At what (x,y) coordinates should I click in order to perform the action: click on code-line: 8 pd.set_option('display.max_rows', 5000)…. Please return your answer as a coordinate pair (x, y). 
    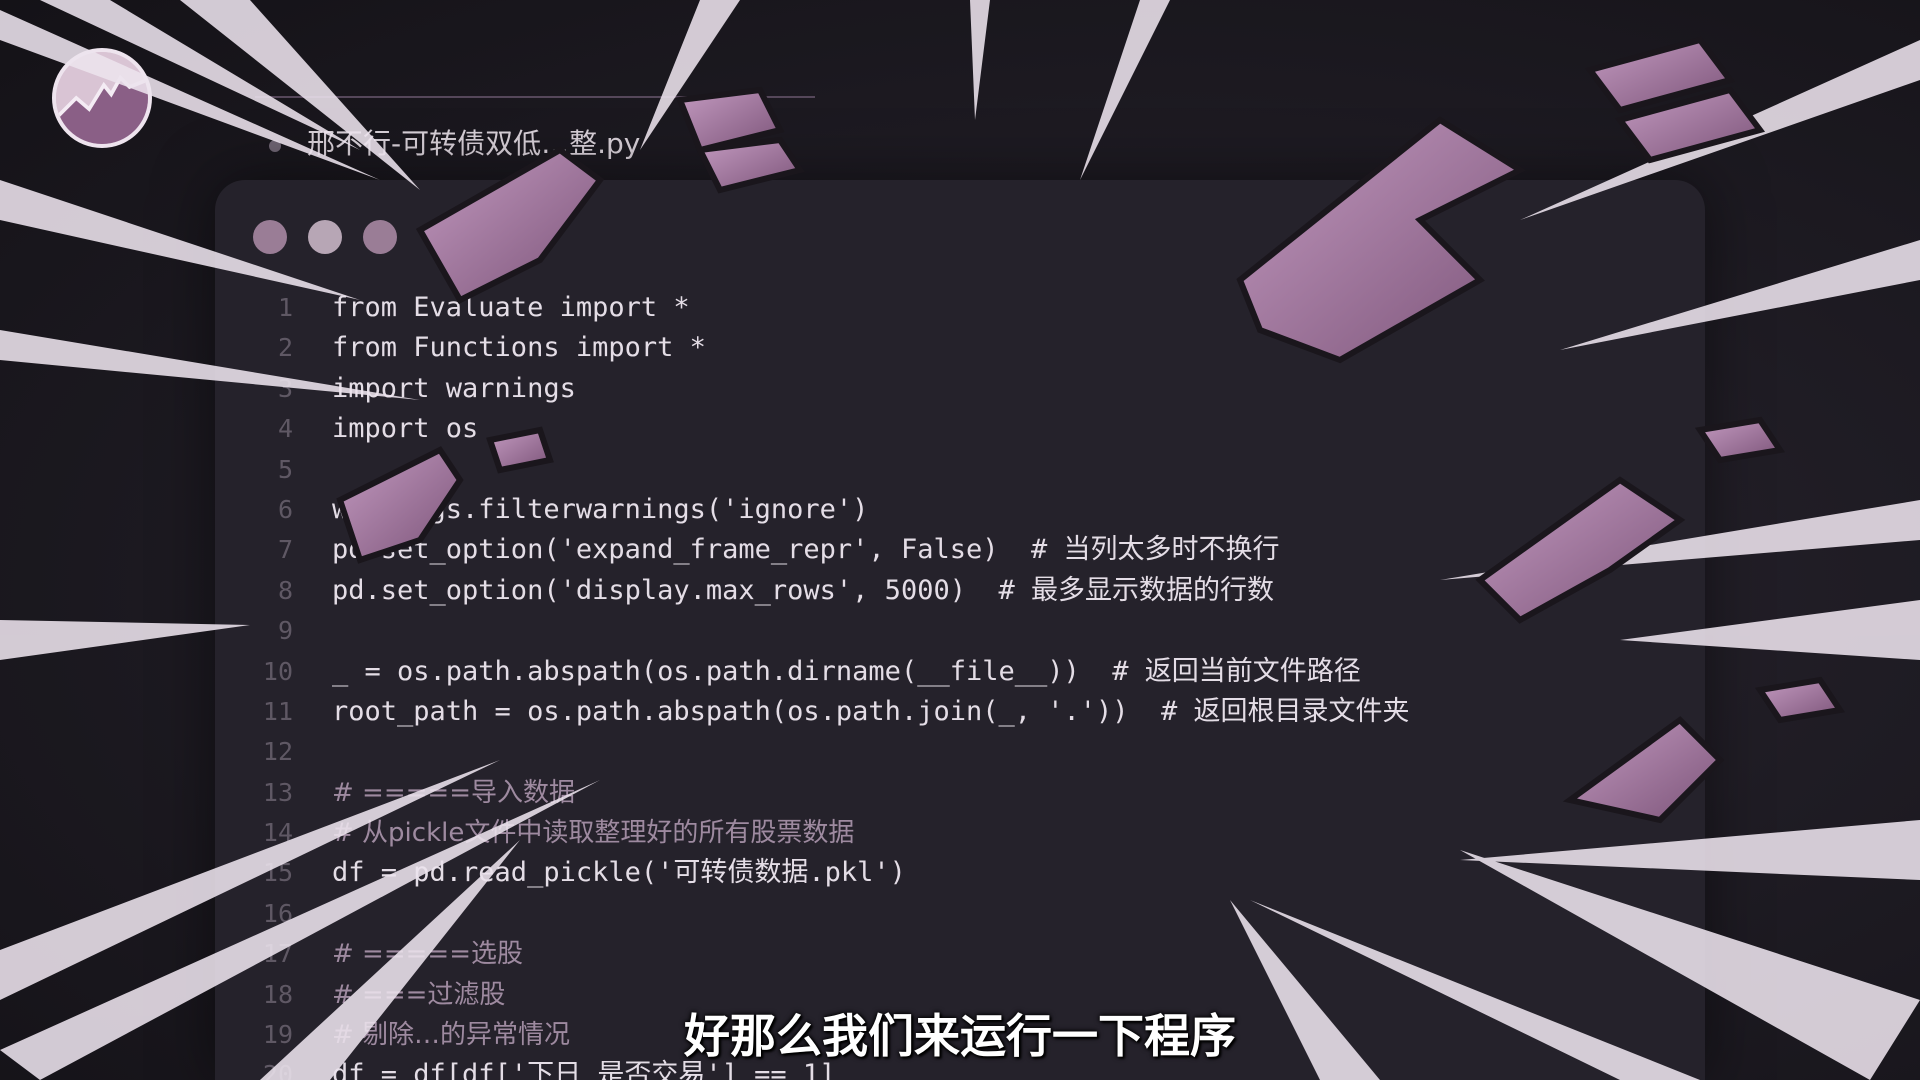
    Looking at the image, I should click on (960, 591).